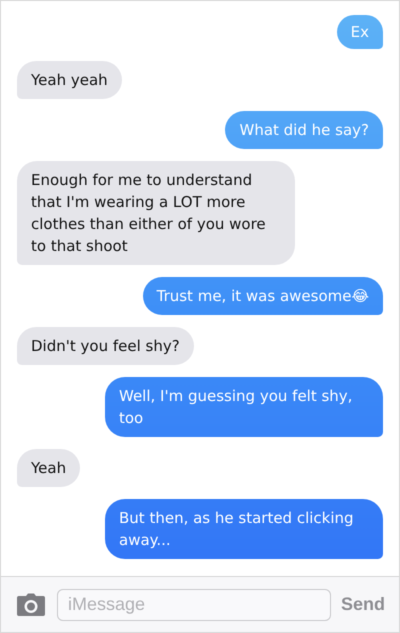 The image size is (400, 633). What do you see at coordinates (244, 407) in the screenshot?
I see `sent-message-bubble: Well, I'm guessing you felt shy, too` at bounding box center [244, 407].